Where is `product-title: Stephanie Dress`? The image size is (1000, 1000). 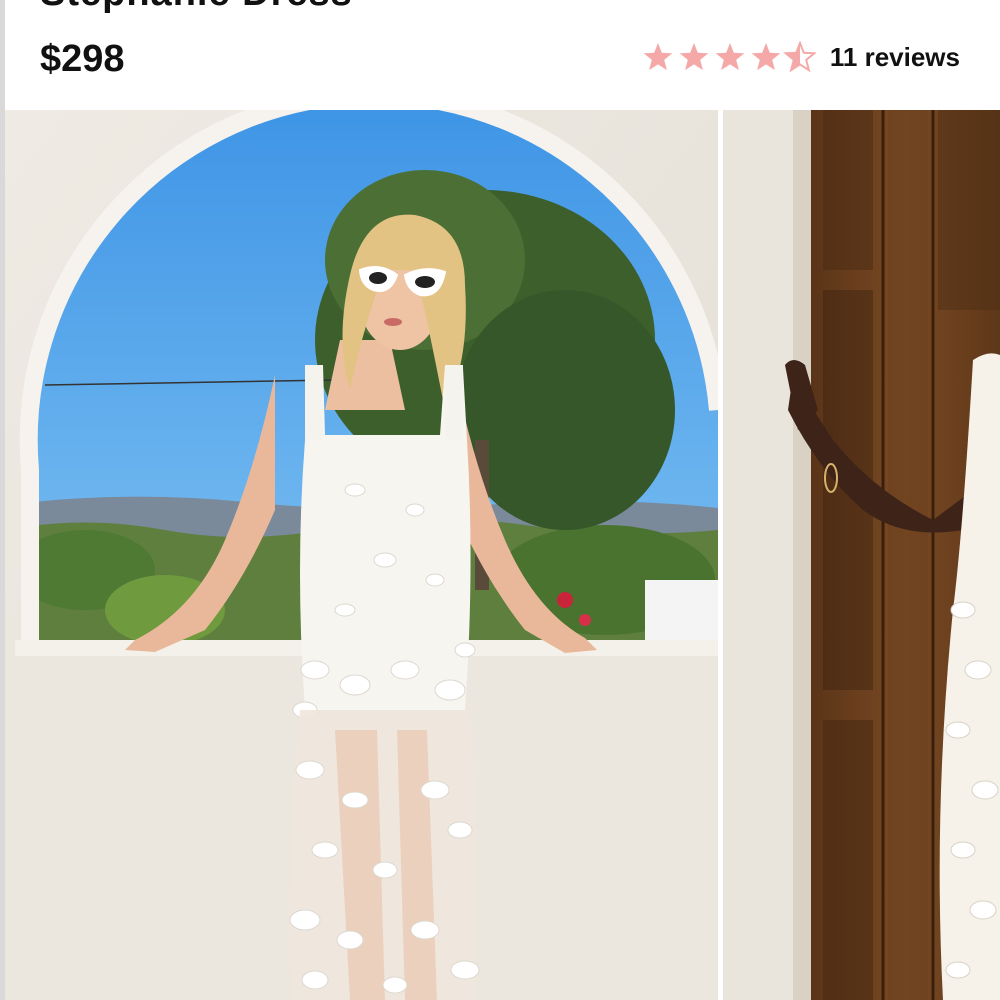
product-title: Stephanie Dress is located at coordinates (196, 7).